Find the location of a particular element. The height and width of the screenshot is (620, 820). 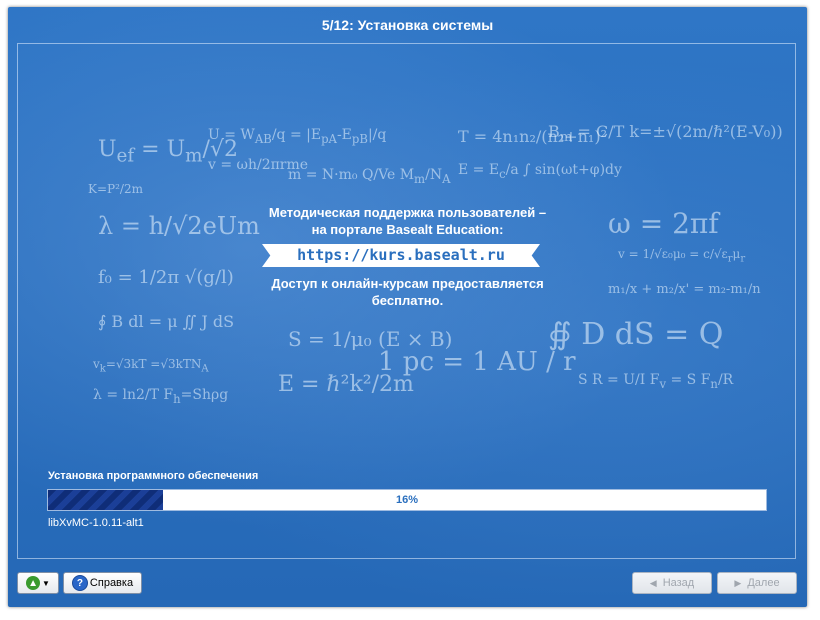

chevron-down-icon: ▼ is located at coordinates (46, 583).